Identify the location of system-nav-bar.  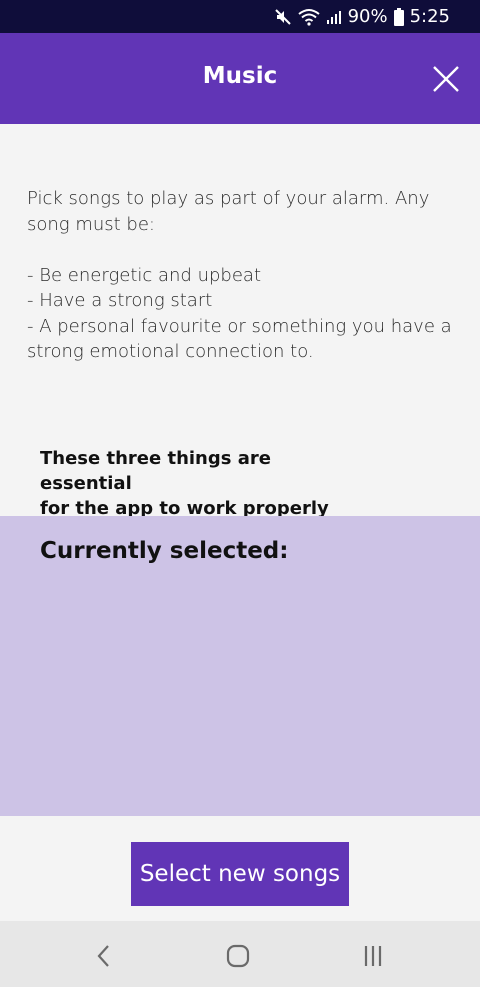
(240, 954).